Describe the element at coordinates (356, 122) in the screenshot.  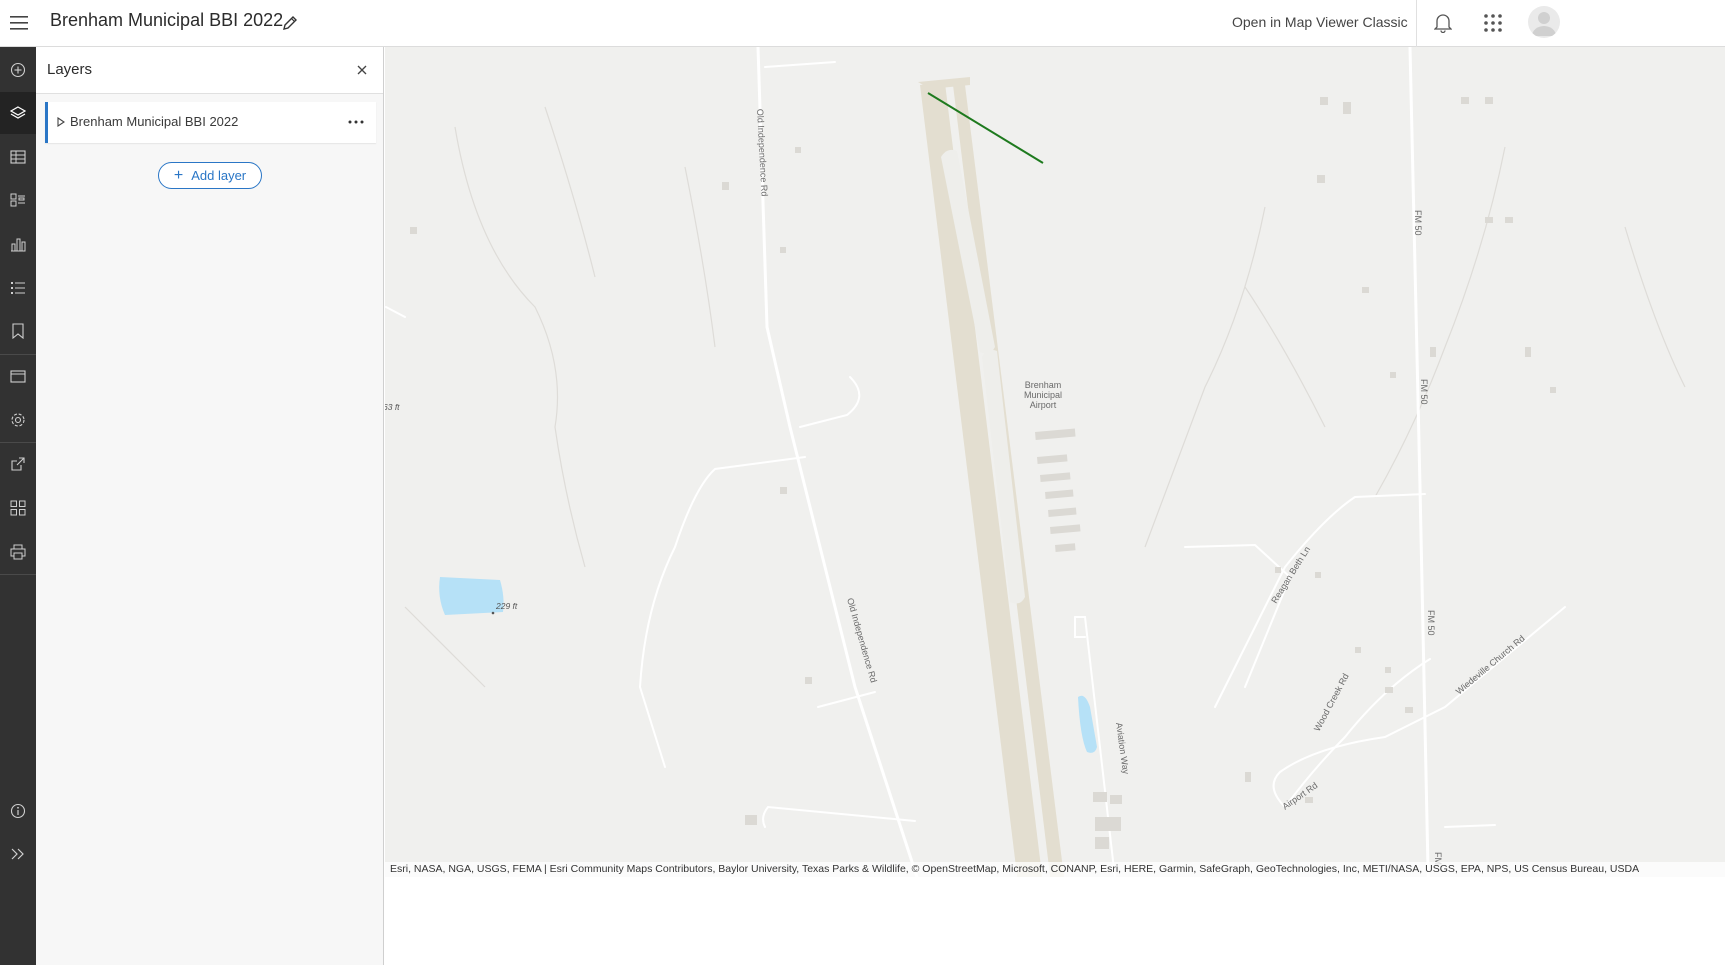
I see `more-options-icon` at that location.